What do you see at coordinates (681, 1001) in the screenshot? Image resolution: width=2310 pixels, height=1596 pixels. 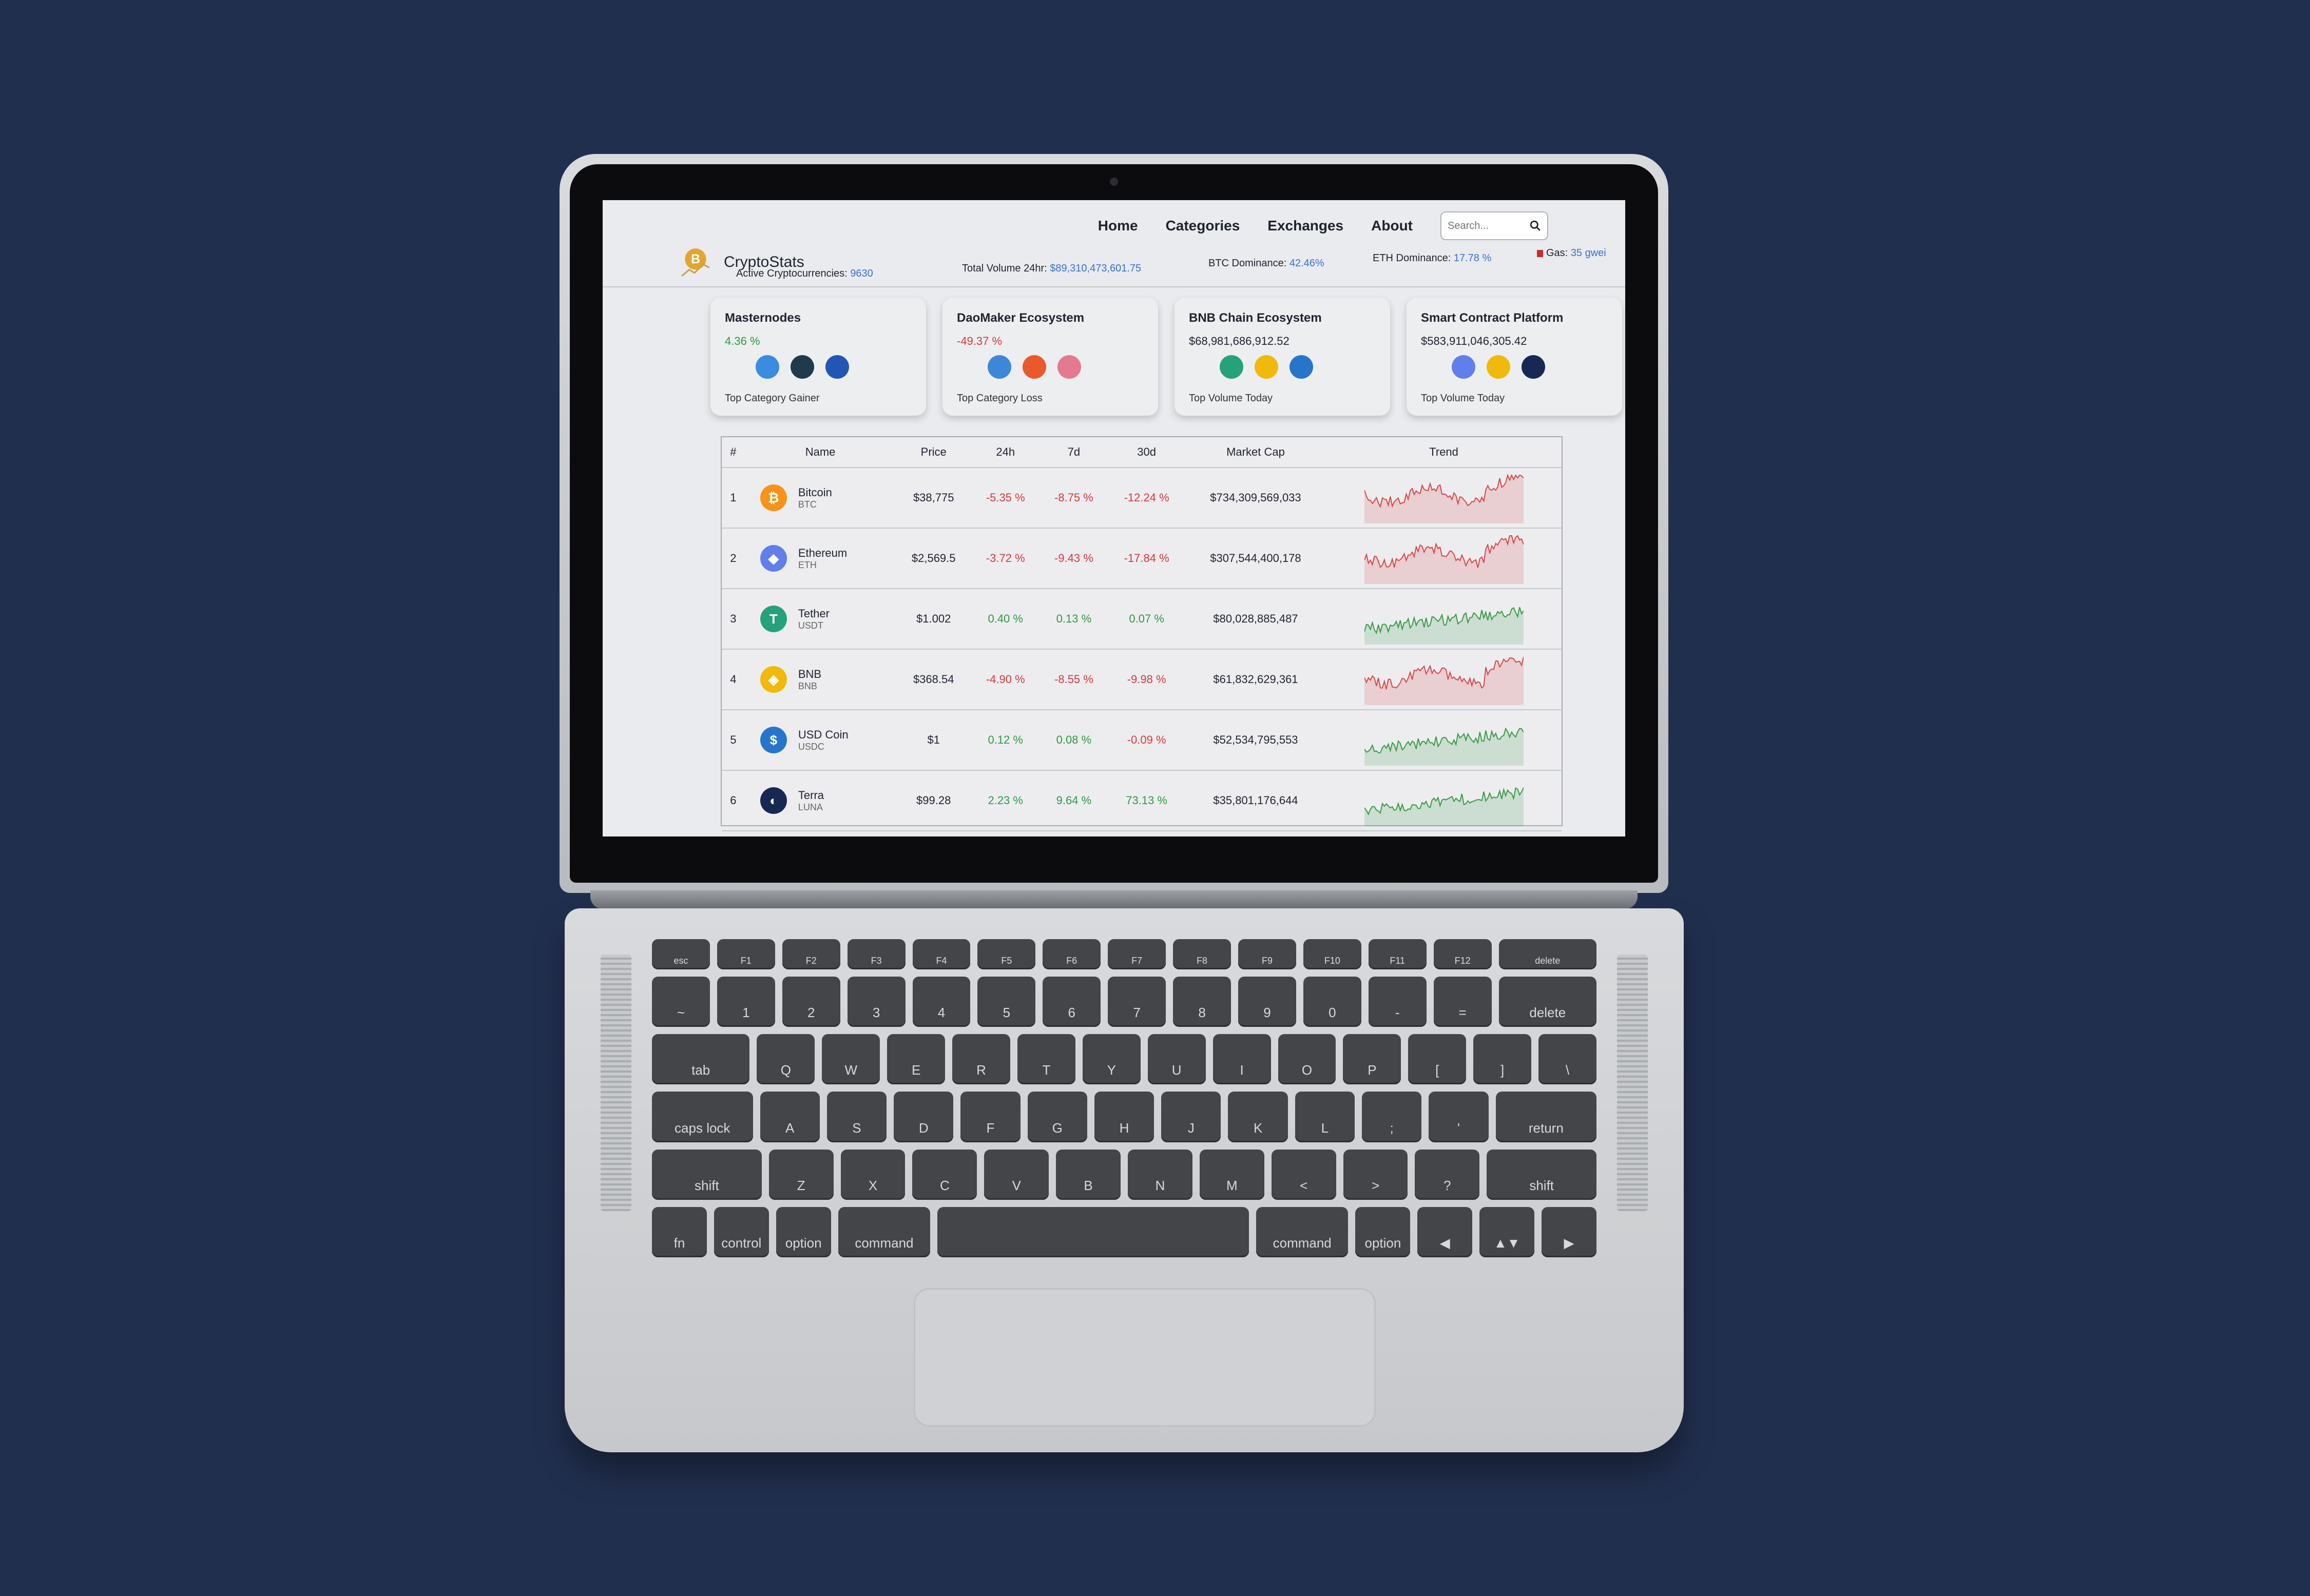 I see `key--: ~` at bounding box center [681, 1001].